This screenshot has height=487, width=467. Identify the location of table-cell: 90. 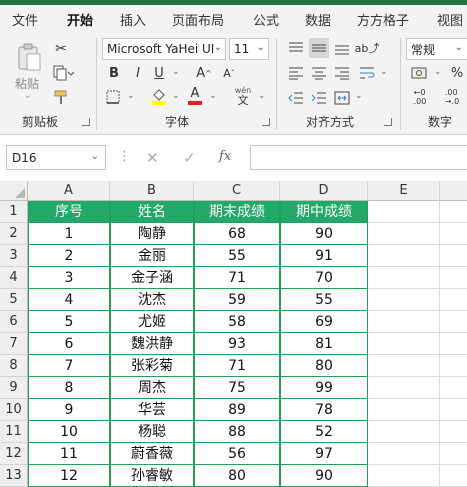
(324, 234).